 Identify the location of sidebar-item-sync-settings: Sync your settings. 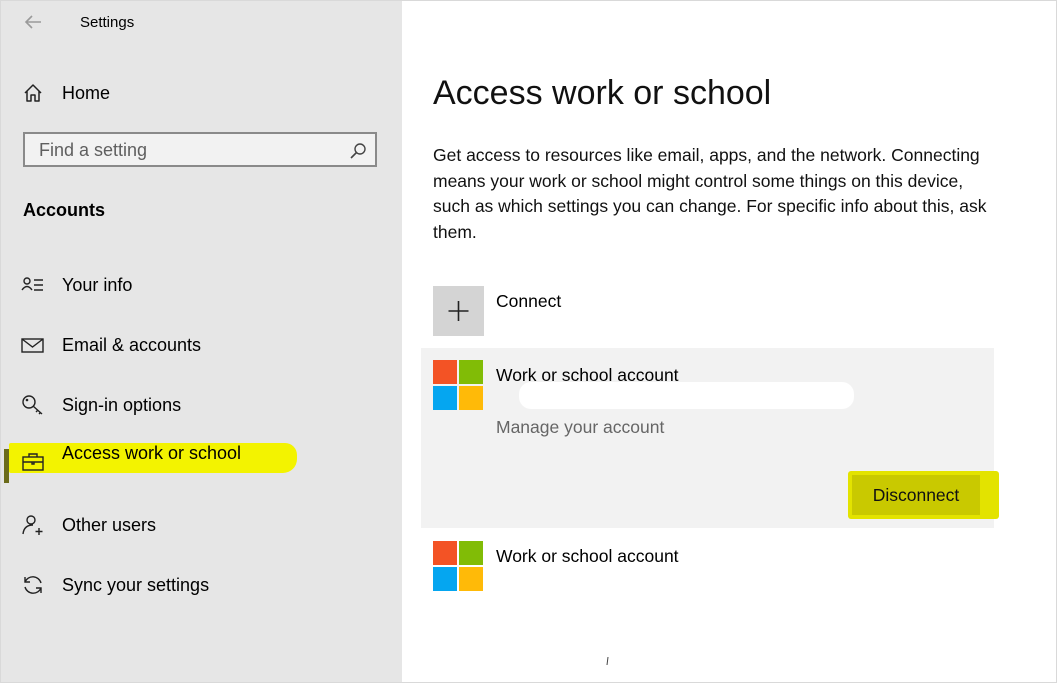
(201, 585).